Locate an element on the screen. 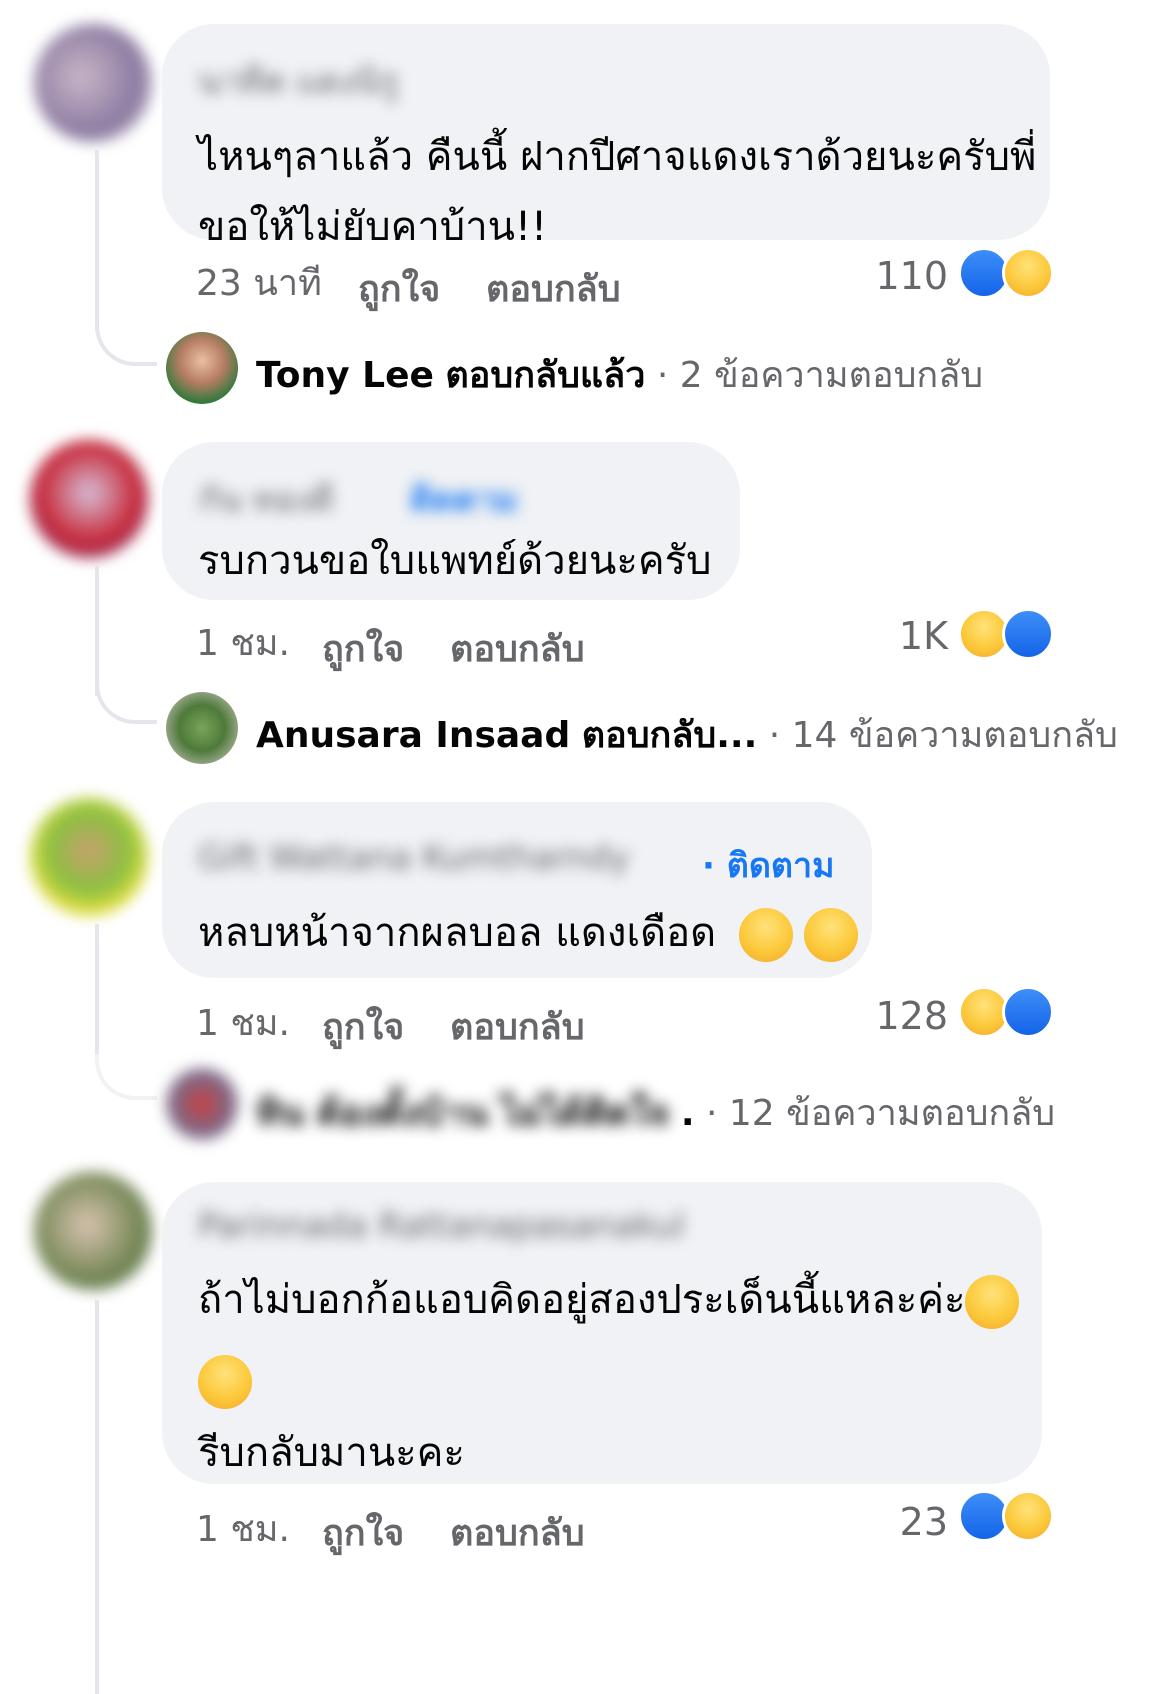  reply-author: Tony Lee is located at coordinates (345, 375).